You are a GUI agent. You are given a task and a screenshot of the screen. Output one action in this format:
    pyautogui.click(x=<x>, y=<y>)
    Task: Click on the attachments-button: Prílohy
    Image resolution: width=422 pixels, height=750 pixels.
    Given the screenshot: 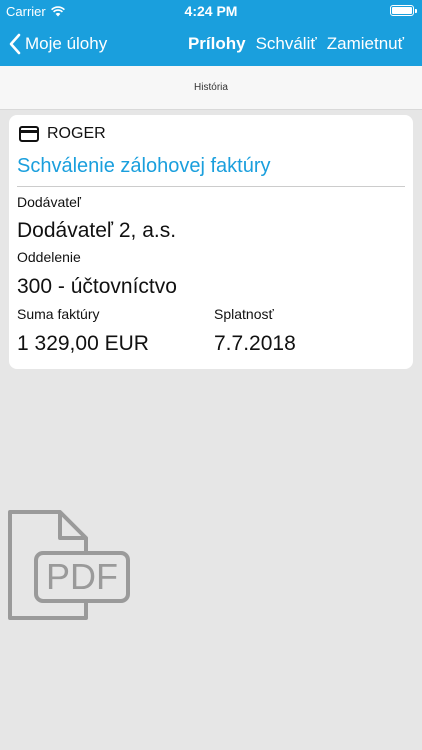 What is the action you would take?
    pyautogui.click(x=217, y=44)
    